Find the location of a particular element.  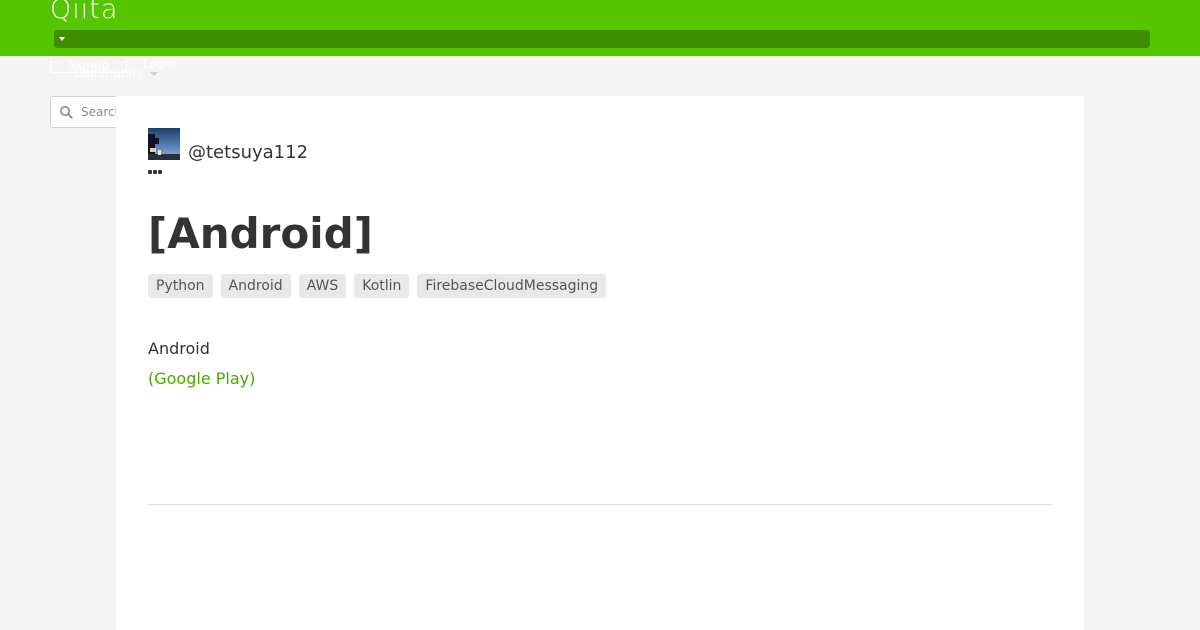

site-header: Qiita is located at coordinates (600, 28).